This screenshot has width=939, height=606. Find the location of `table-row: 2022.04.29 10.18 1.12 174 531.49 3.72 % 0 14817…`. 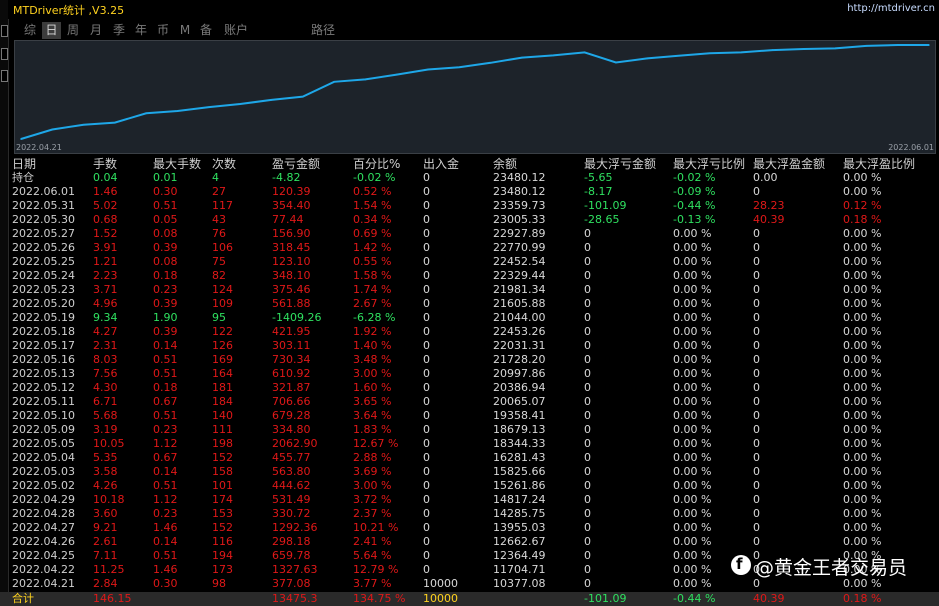

table-row: 2022.04.29 10.18 1.12 174 531.49 3.72 % 0 14817… is located at coordinates (469, 500).